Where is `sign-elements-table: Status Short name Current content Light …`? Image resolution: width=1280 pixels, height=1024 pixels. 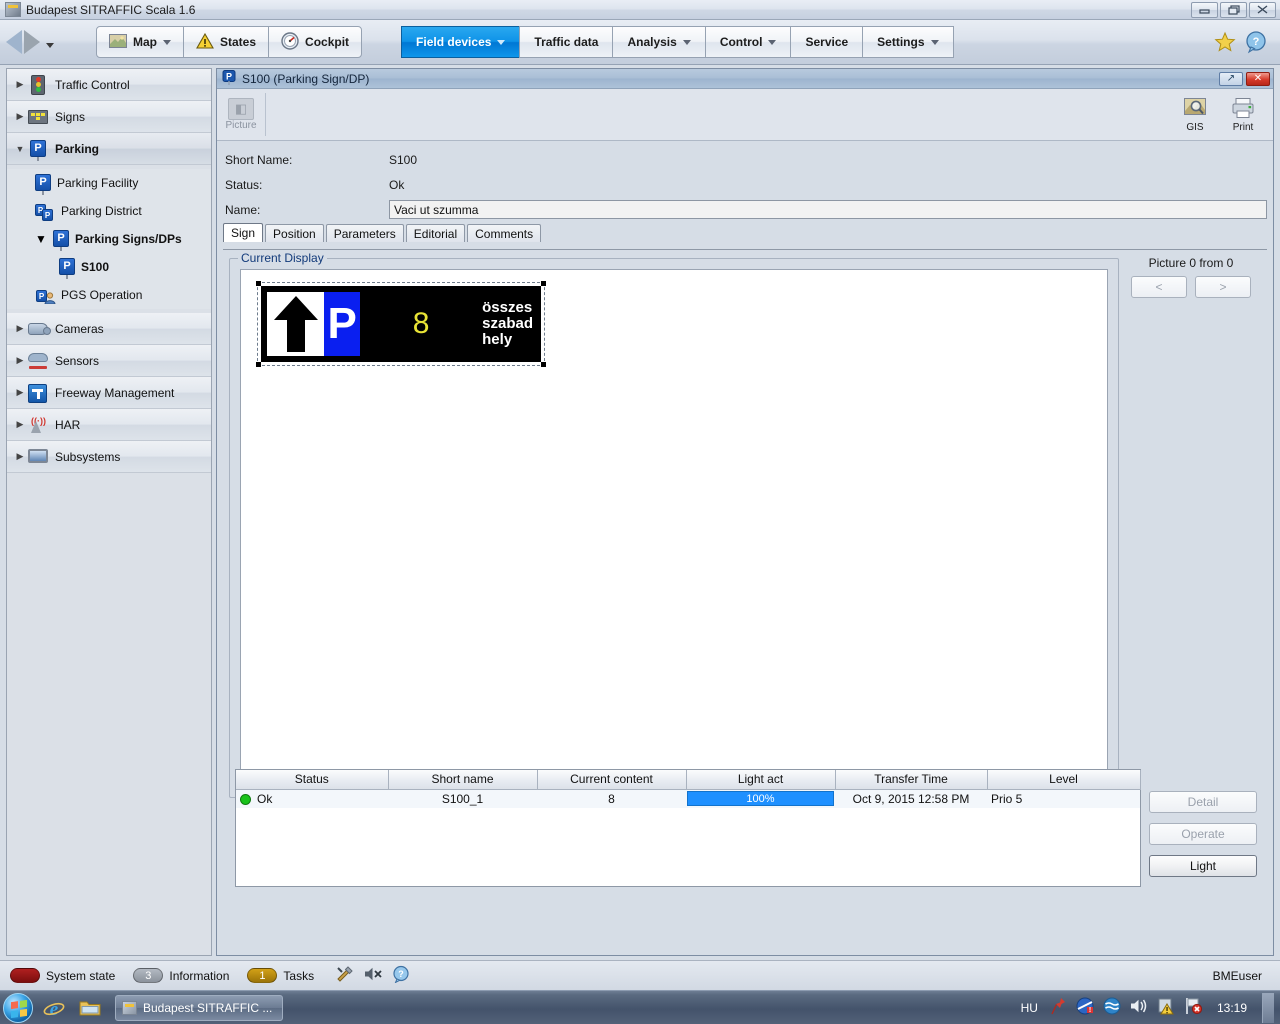 sign-elements-table: Status Short name Current content Light … is located at coordinates (688, 828).